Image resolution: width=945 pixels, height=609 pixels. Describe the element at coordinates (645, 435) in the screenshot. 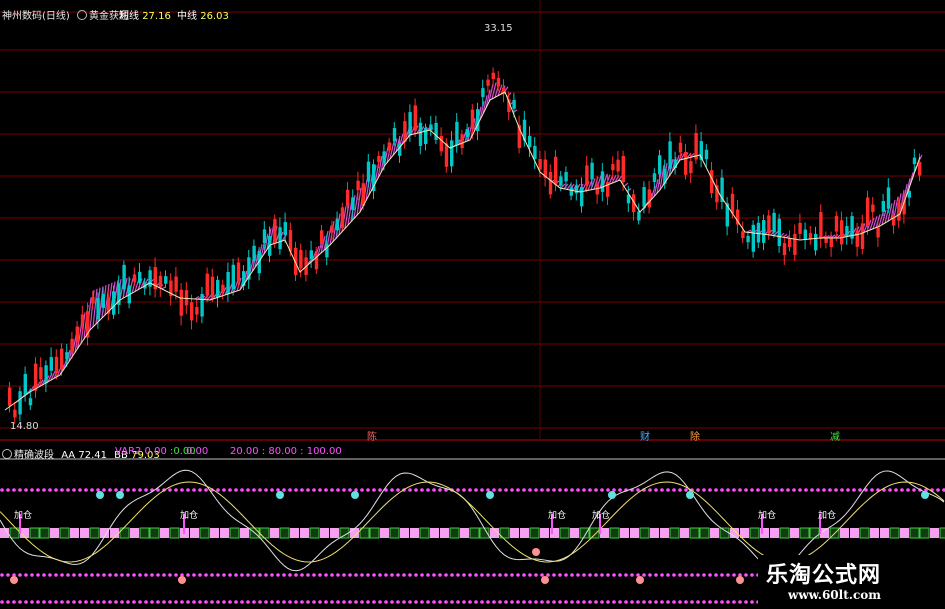

I see `event-marker-2: 财` at that location.